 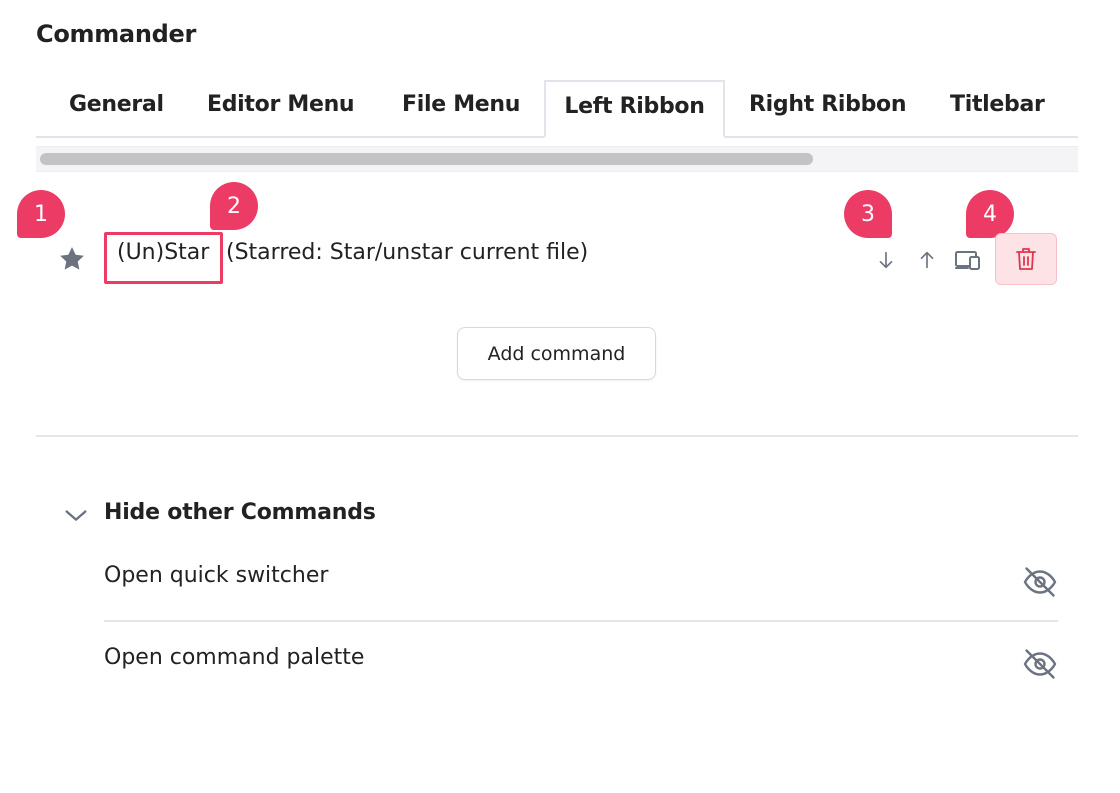 I want to click on delete-command-button, so click(x=1026, y=259).